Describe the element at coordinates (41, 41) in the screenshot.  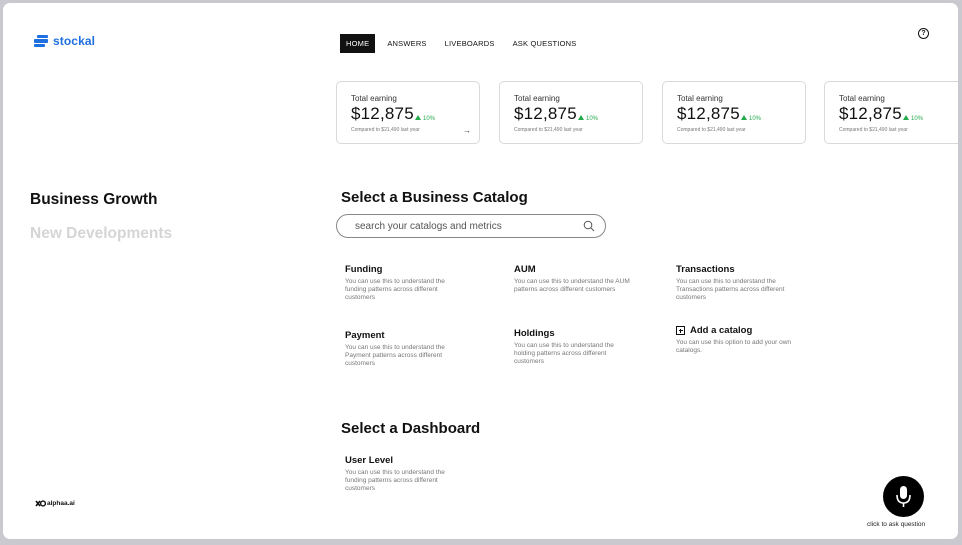
I see `stockal-logo-icon` at that location.